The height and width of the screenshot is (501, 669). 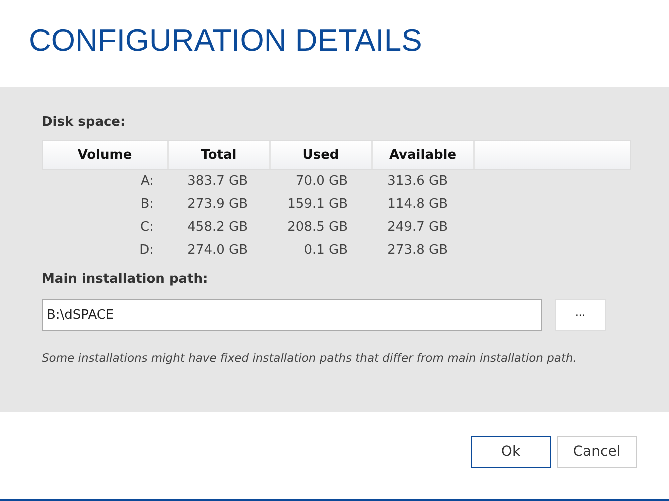 What do you see at coordinates (511, 452) in the screenshot?
I see `dialog-button: Ok` at bounding box center [511, 452].